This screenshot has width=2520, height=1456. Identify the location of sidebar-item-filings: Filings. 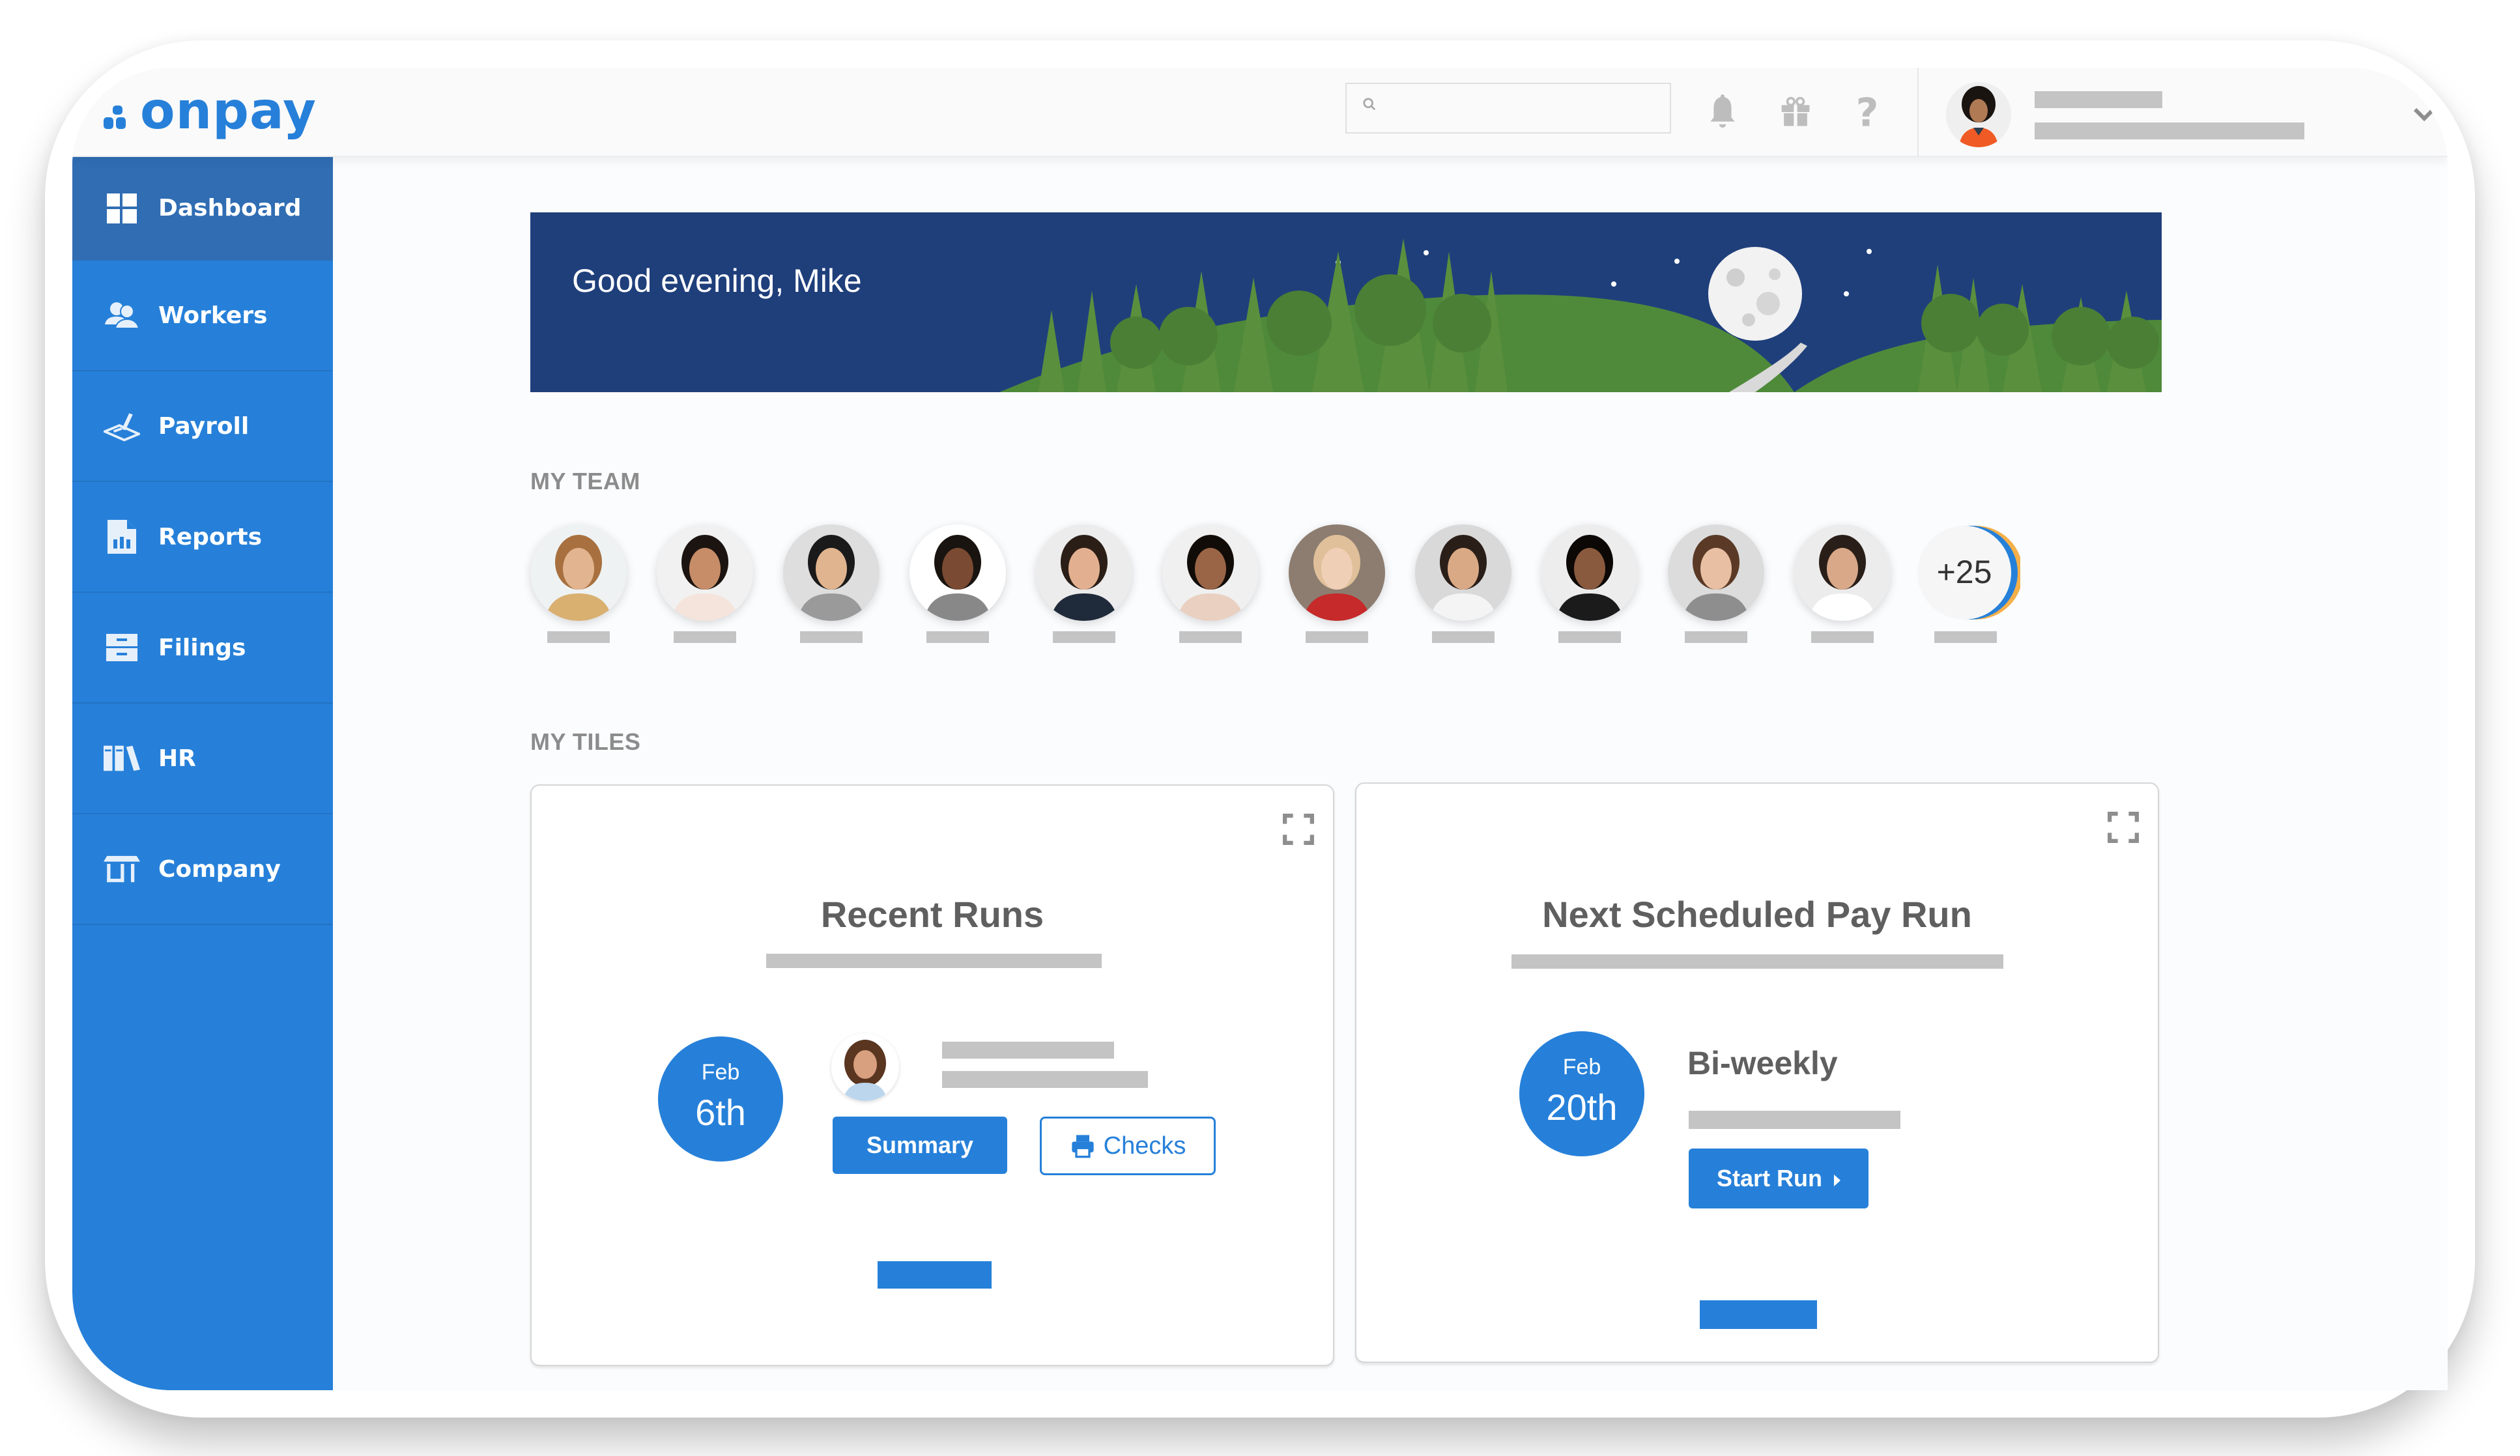
(203, 648).